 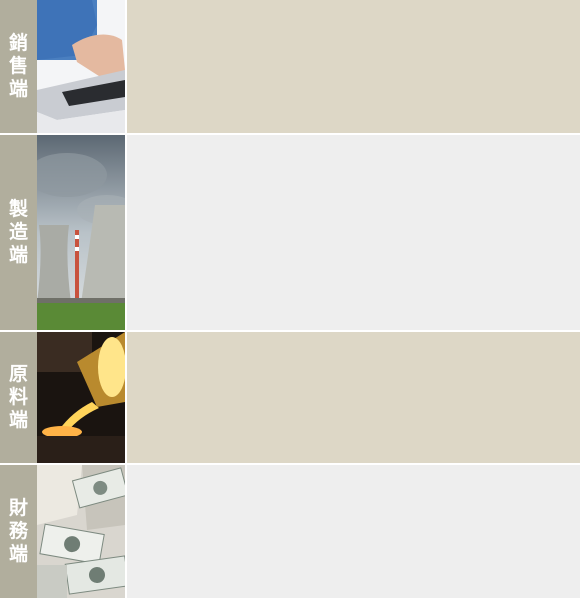 I want to click on row-label-finance: 財 務 端, so click(x=18, y=531).